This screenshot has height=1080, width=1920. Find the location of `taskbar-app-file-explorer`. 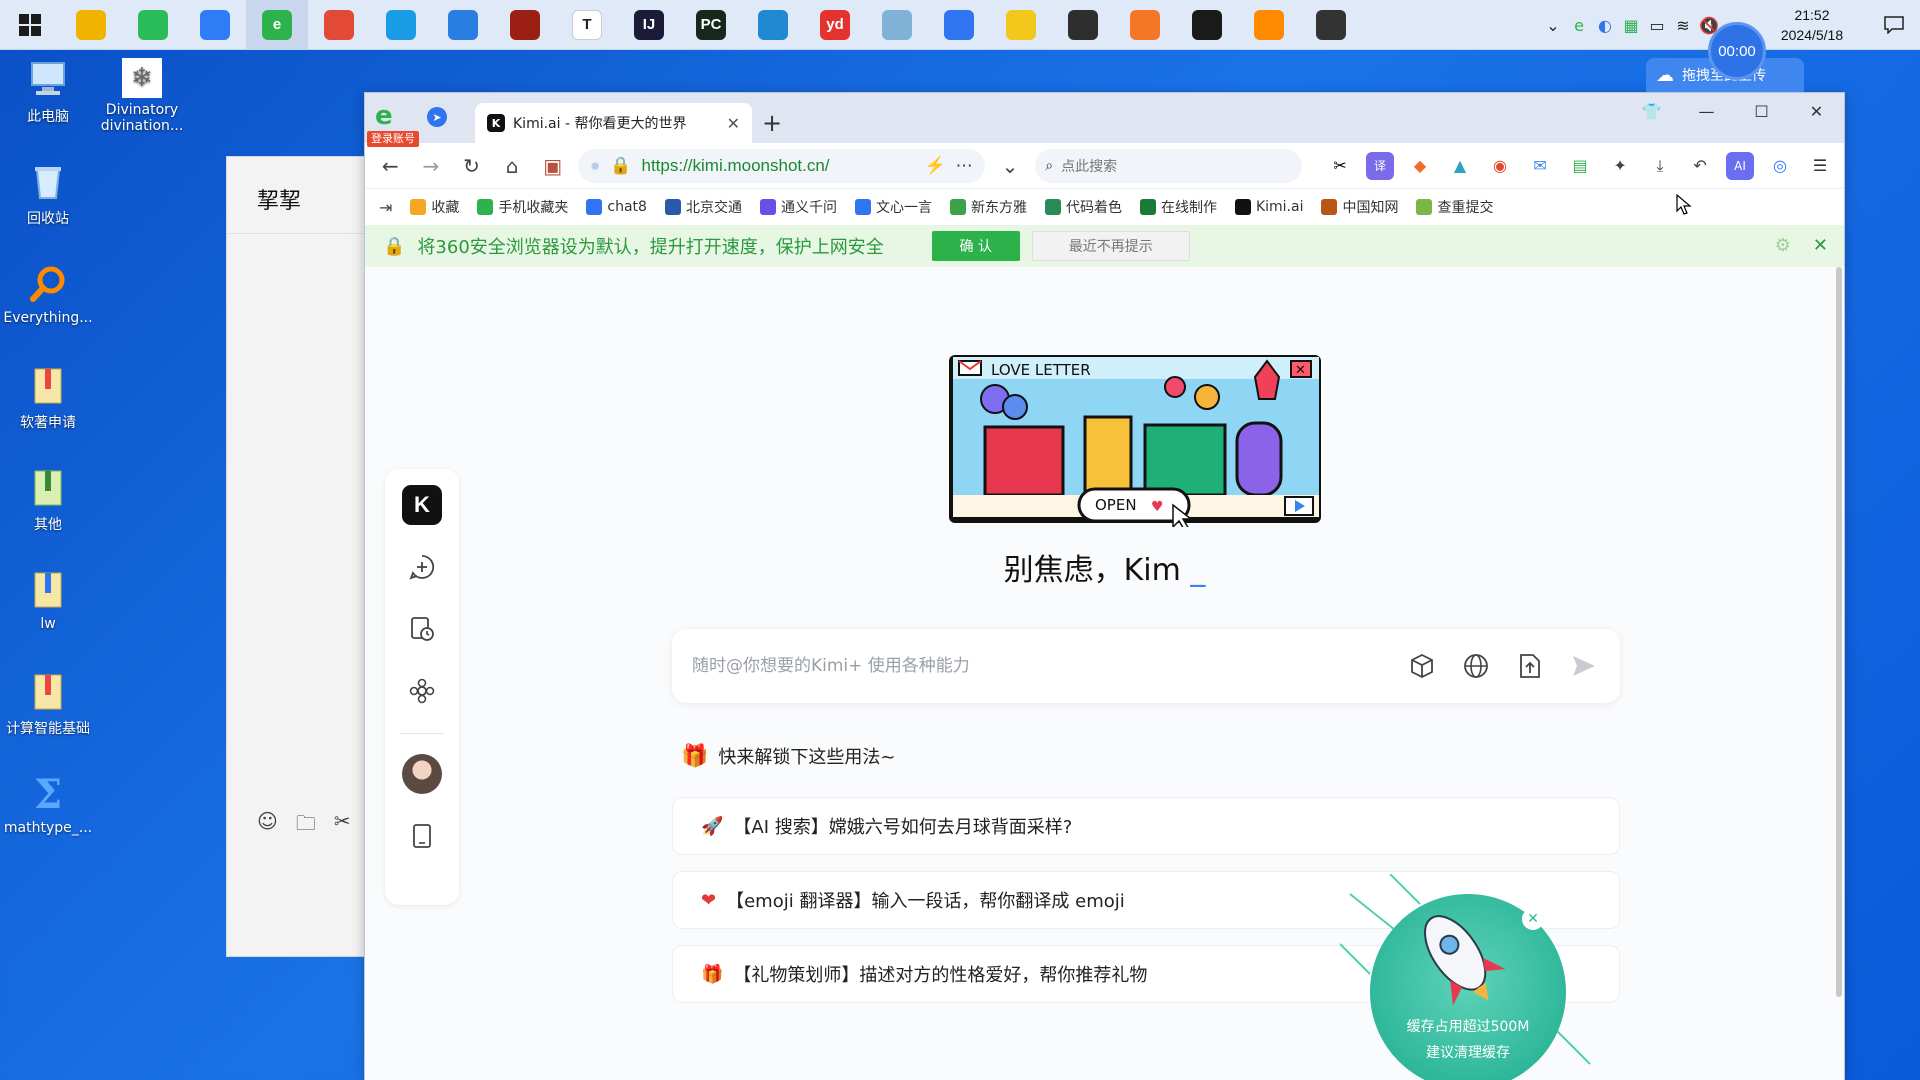

taskbar-app-file-explorer is located at coordinates (91, 25).